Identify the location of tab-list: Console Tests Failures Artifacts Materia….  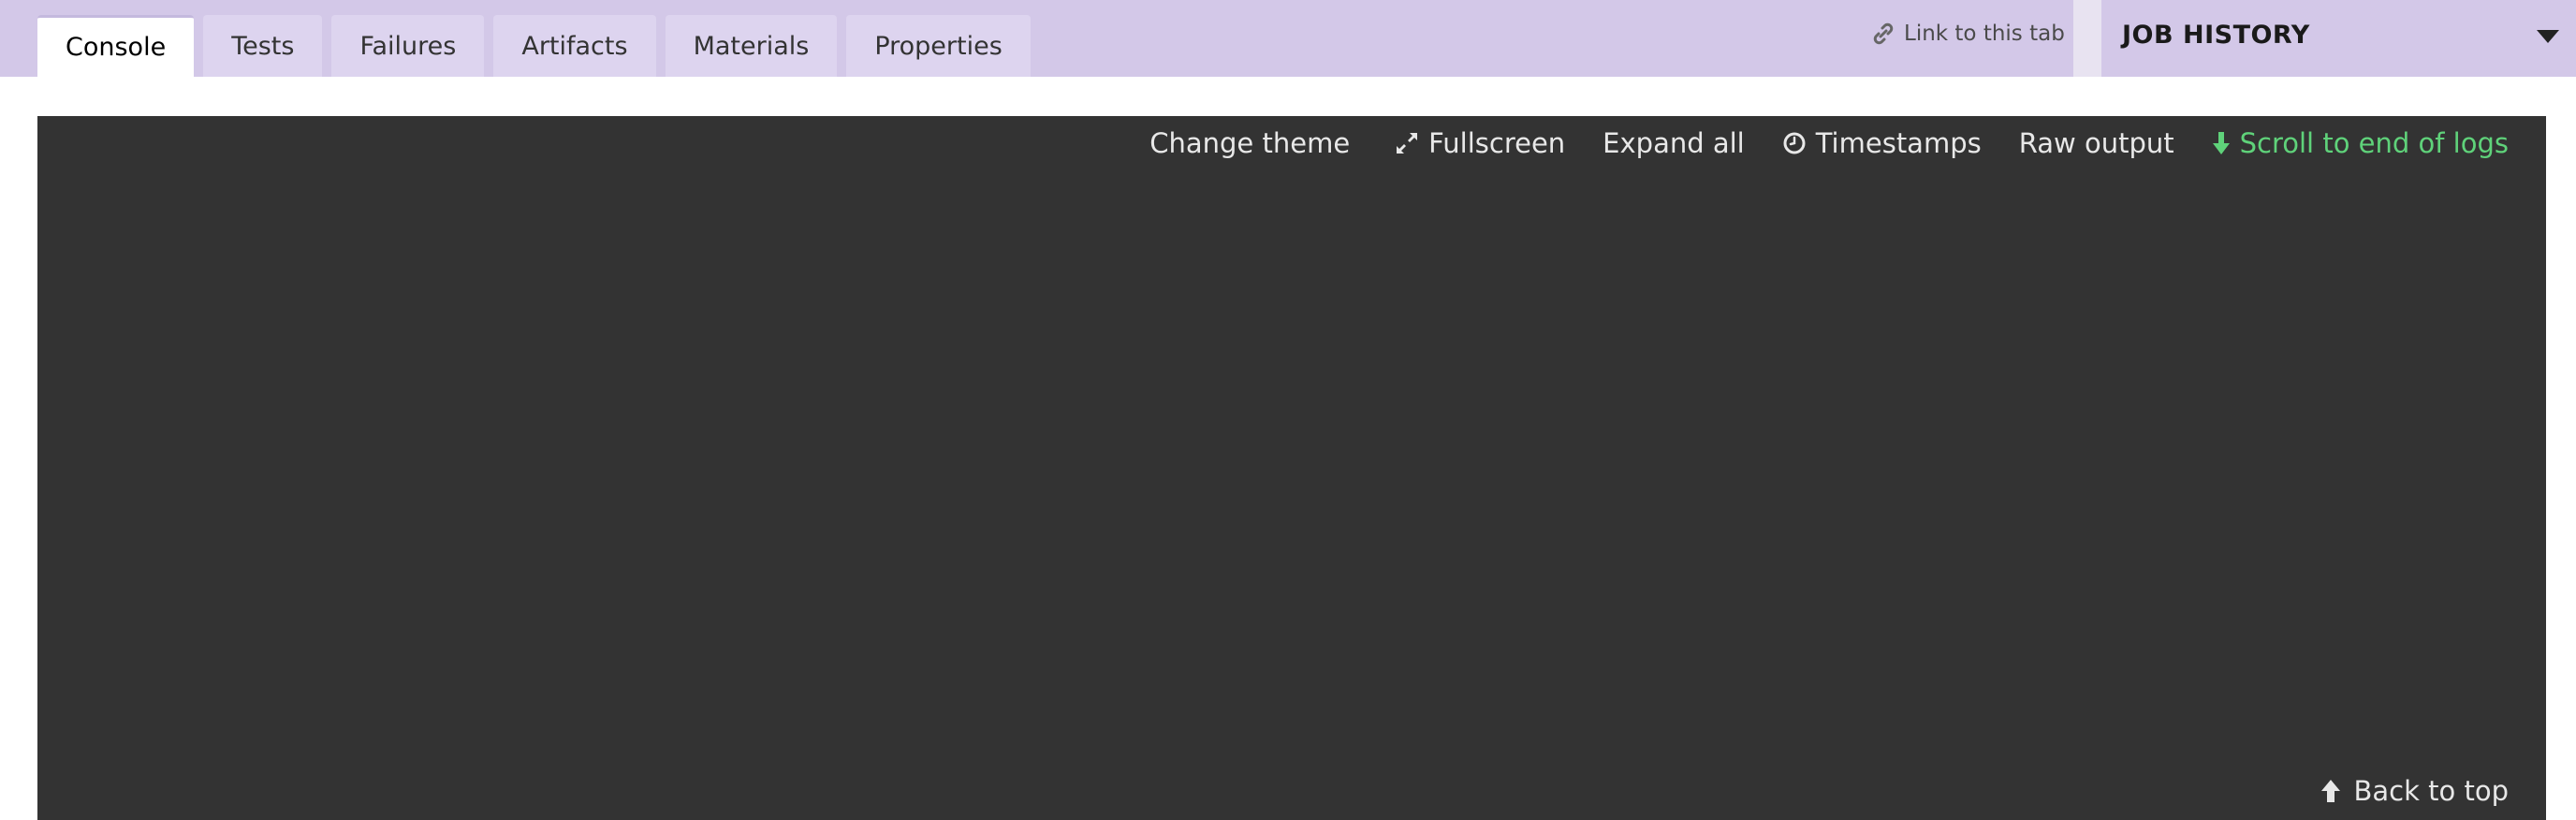
(534, 46).